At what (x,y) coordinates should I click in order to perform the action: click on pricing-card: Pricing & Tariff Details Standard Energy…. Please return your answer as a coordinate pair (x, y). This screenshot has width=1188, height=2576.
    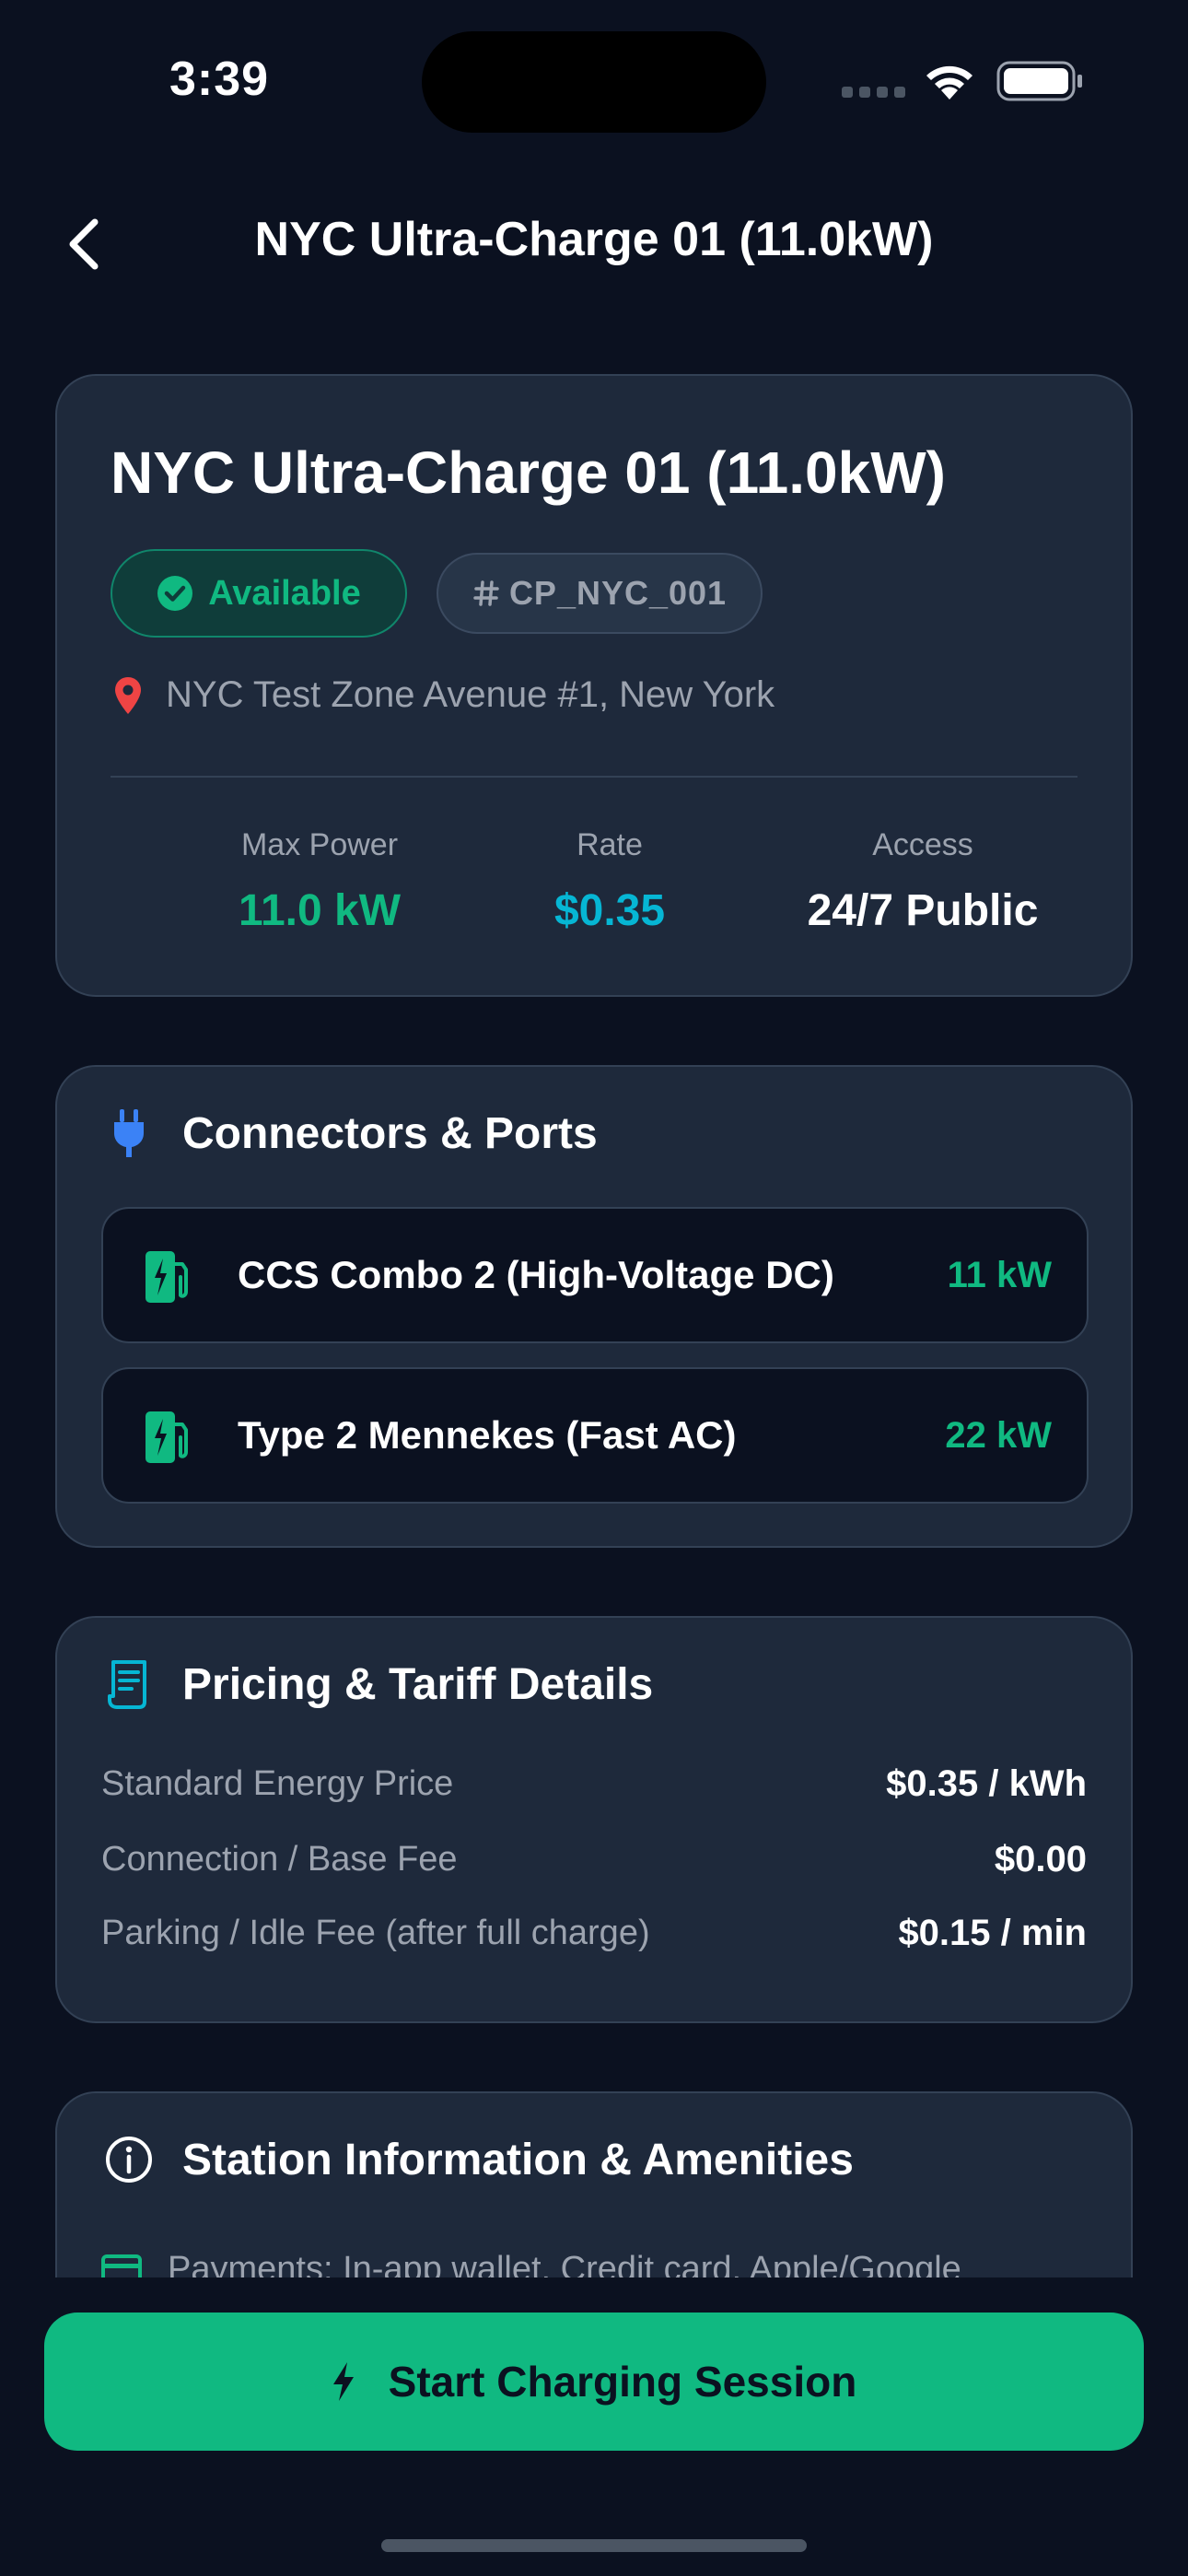
    Looking at the image, I should click on (594, 1819).